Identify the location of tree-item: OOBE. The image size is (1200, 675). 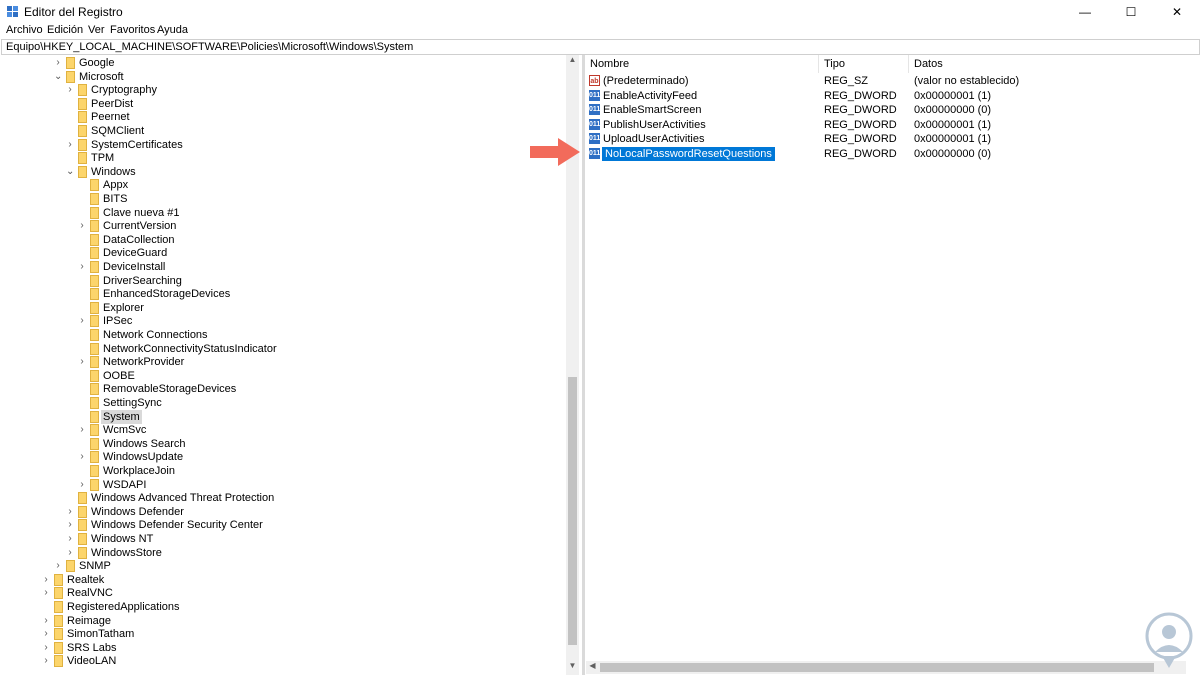
(280, 376).